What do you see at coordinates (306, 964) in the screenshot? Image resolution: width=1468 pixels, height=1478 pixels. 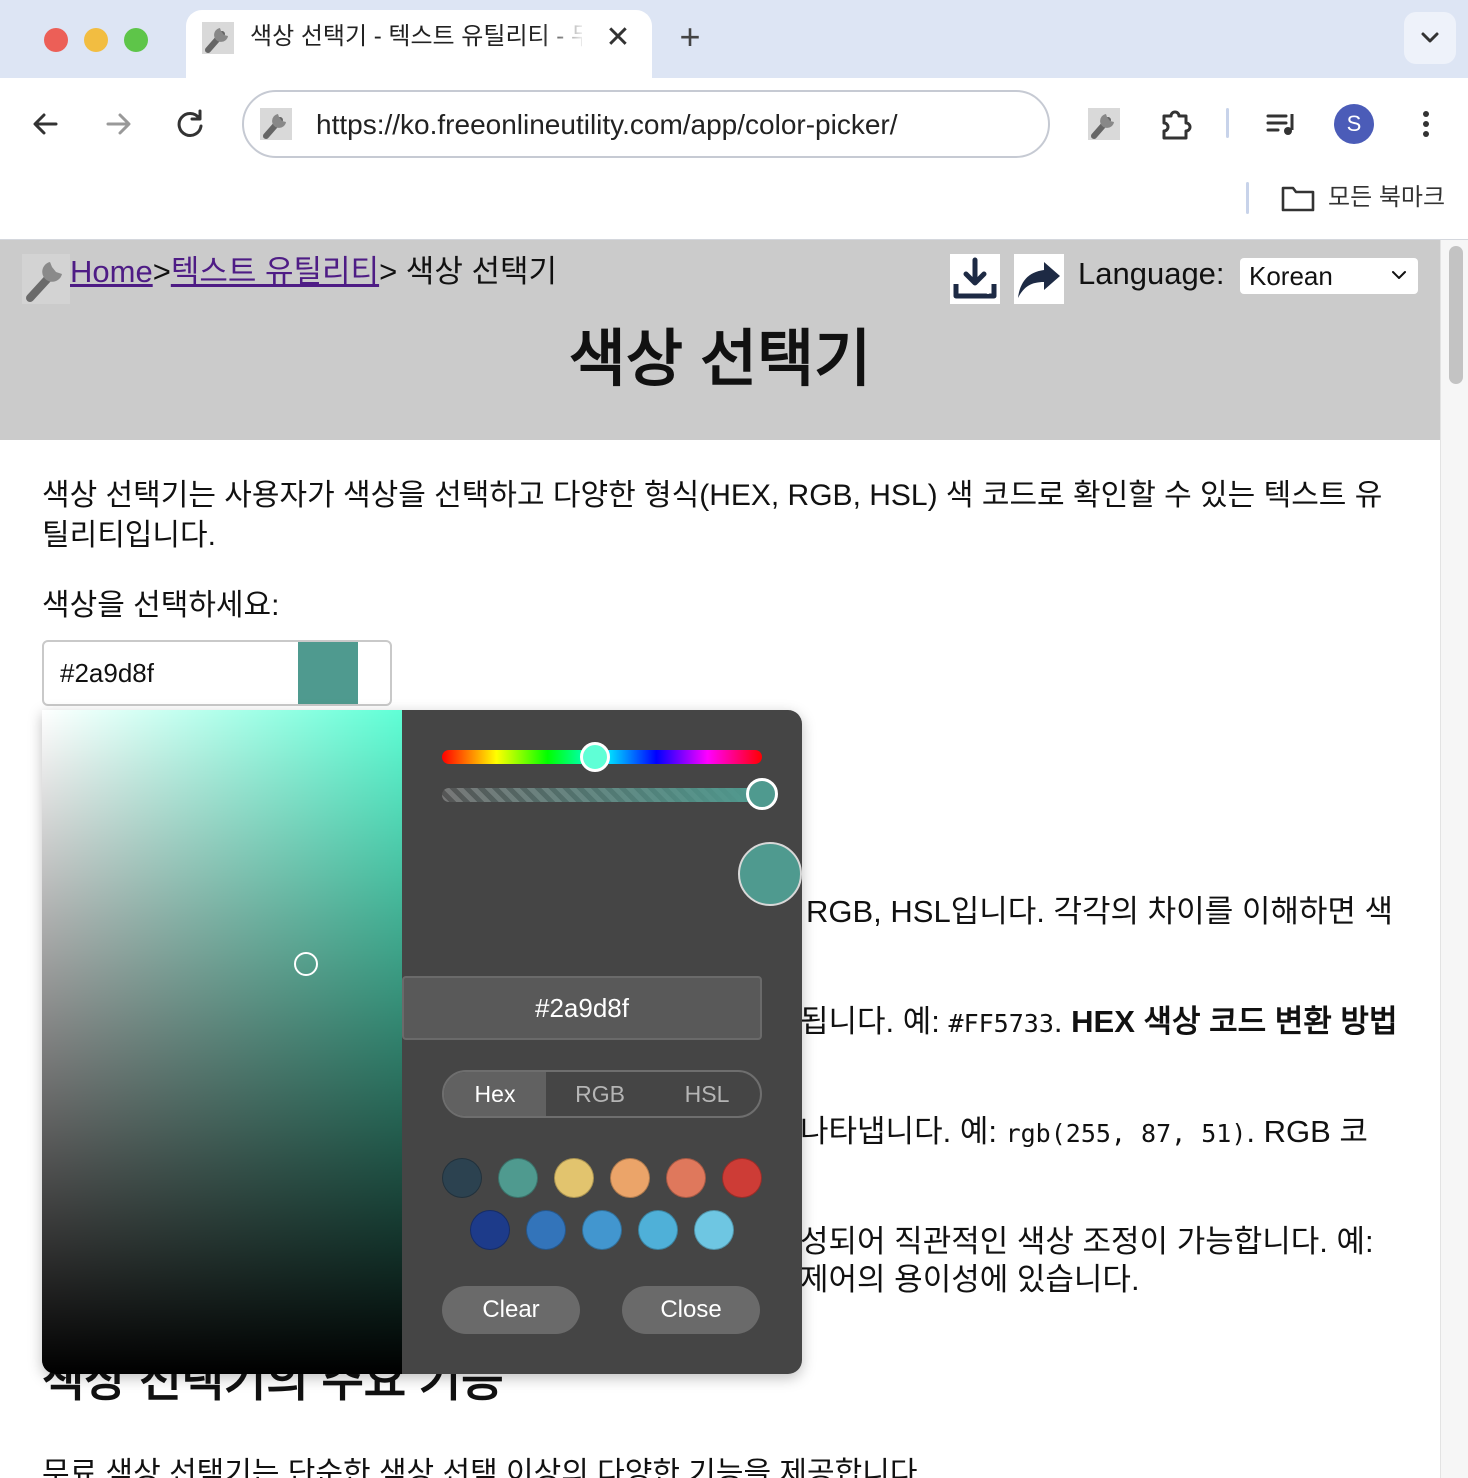 I see `saturation-value-marker` at bounding box center [306, 964].